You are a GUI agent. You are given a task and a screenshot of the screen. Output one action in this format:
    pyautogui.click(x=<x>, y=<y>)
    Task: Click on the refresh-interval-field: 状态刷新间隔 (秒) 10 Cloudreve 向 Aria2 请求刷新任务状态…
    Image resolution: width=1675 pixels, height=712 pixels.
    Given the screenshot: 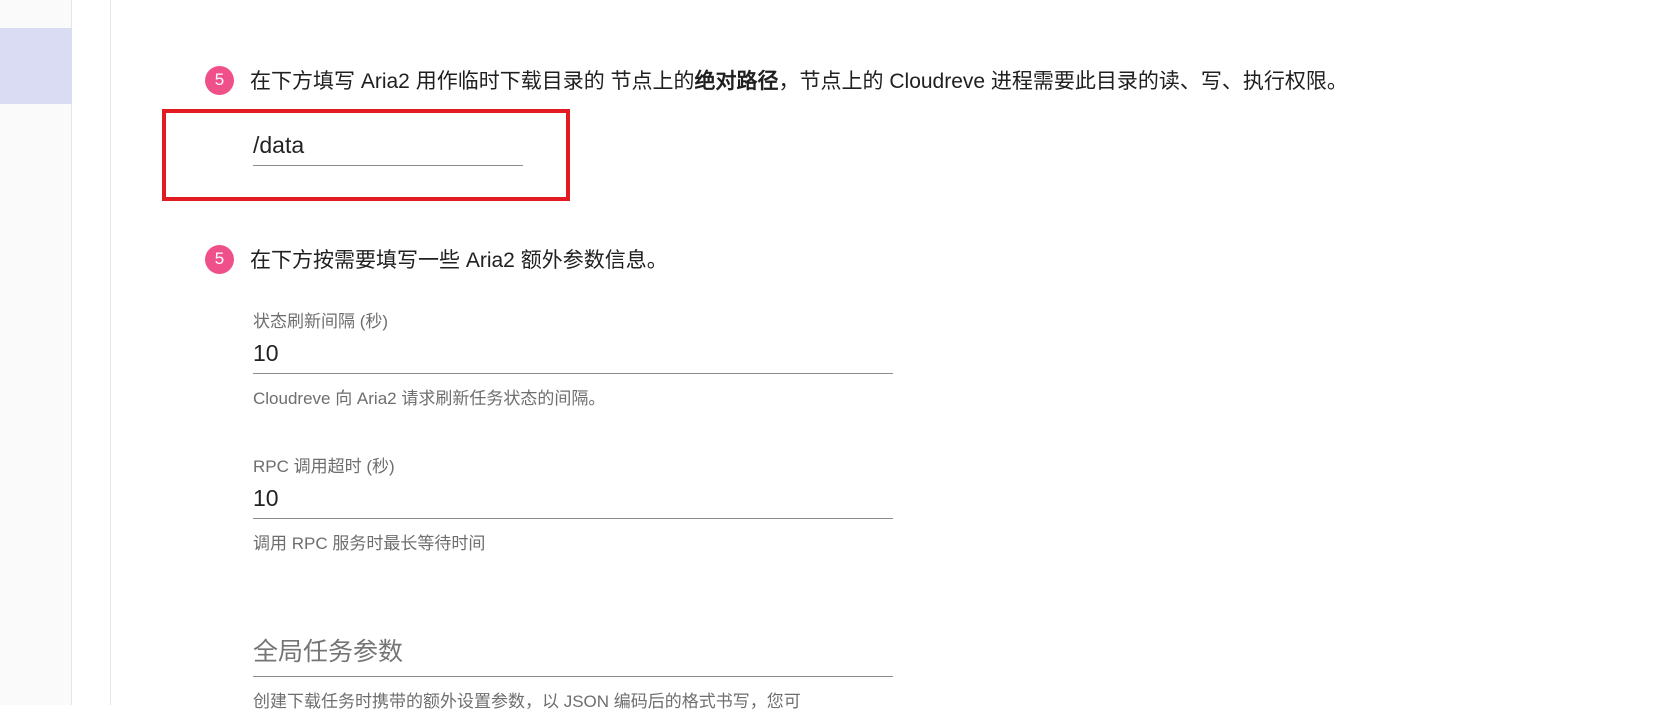 What is the action you would take?
    pyautogui.click(x=573, y=358)
    